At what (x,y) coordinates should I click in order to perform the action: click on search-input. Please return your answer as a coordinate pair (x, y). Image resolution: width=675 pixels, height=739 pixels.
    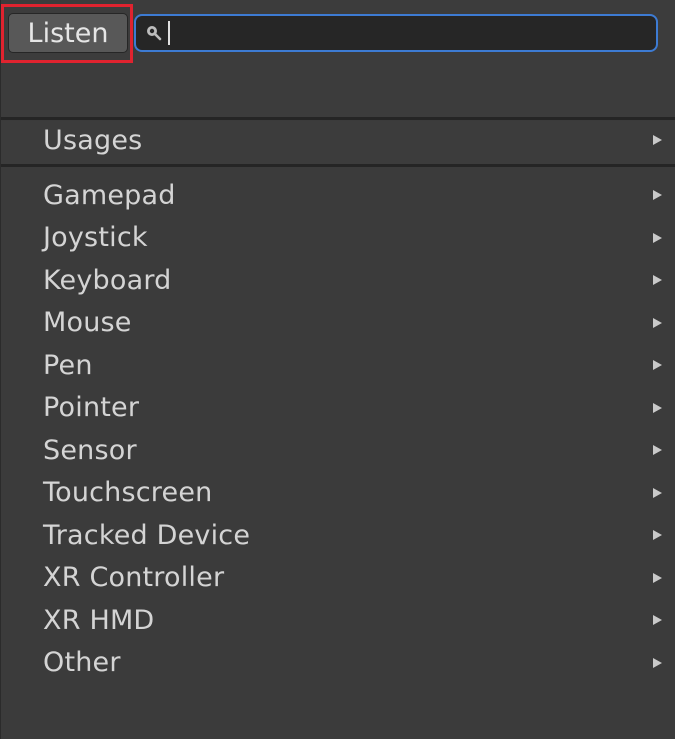
    Looking at the image, I should click on (415, 33).